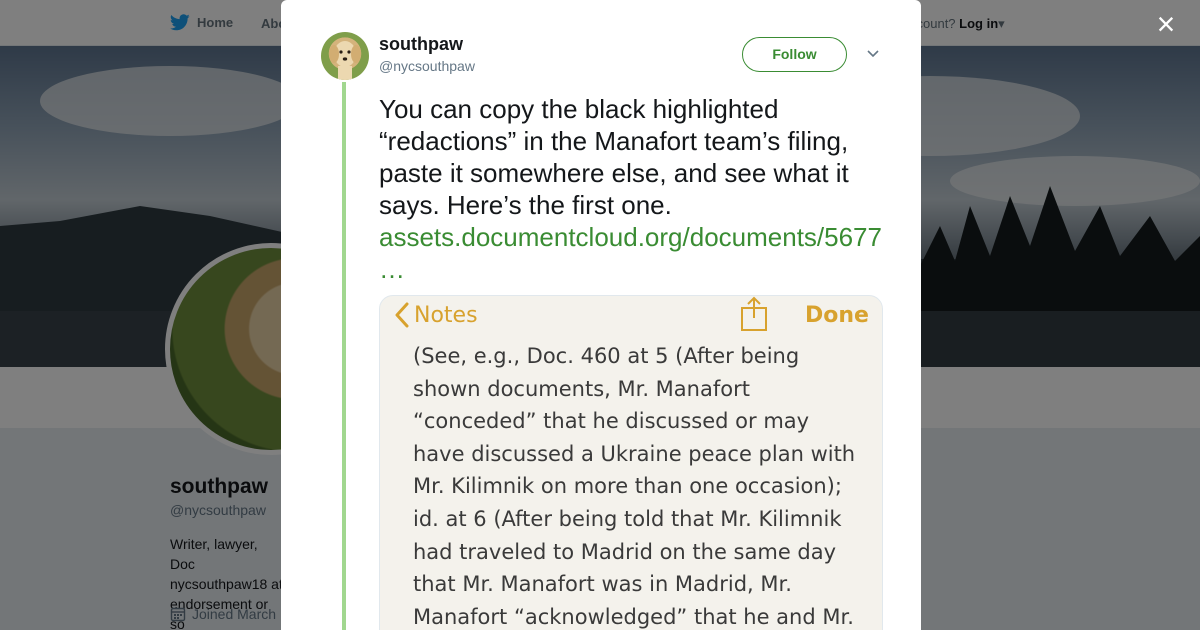  What do you see at coordinates (627, 486) in the screenshot?
I see `notes-line: Mr. Kilimnik on more than one occasion);` at bounding box center [627, 486].